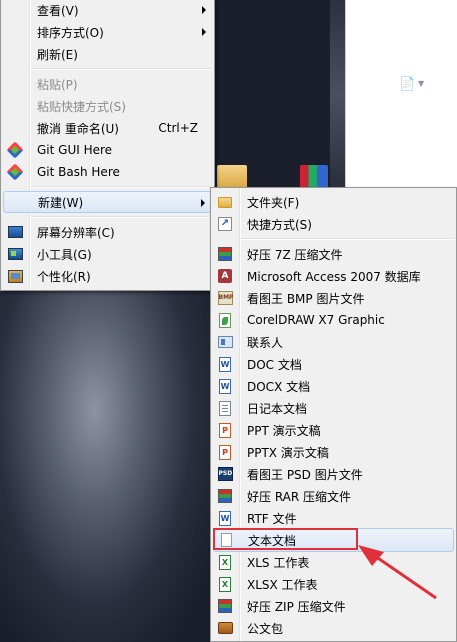 This screenshot has width=457, height=642. What do you see at coordinates (225, 474) in the screenshot?
I see `psd-icon: PSD` at bounding box center [225, 474].